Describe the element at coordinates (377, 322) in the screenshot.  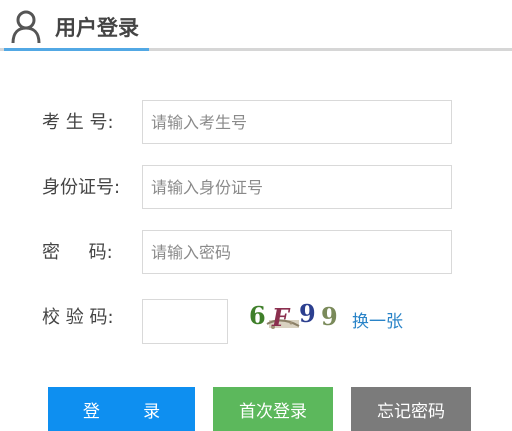
I see `refresh-captcha-link: 换一张` at that location.